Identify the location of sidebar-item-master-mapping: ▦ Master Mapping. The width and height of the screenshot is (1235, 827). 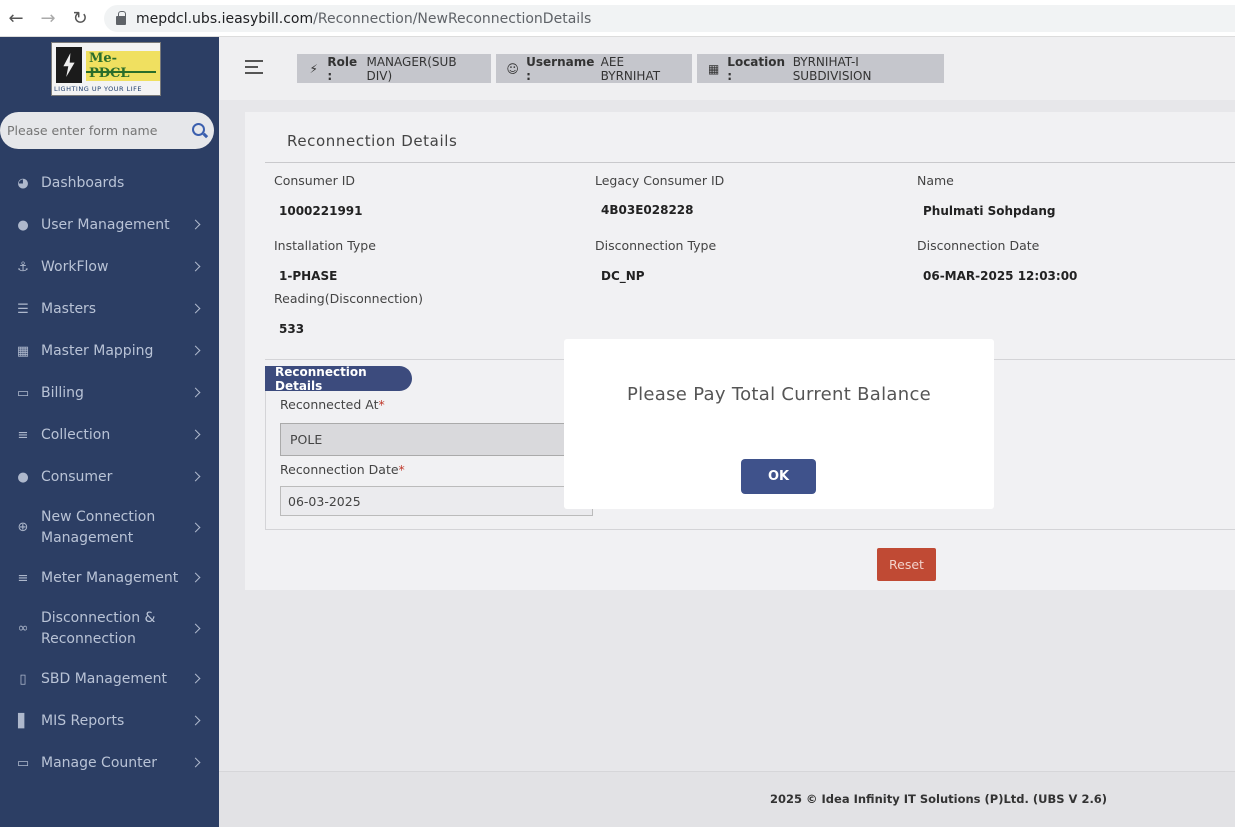
(109, 351).